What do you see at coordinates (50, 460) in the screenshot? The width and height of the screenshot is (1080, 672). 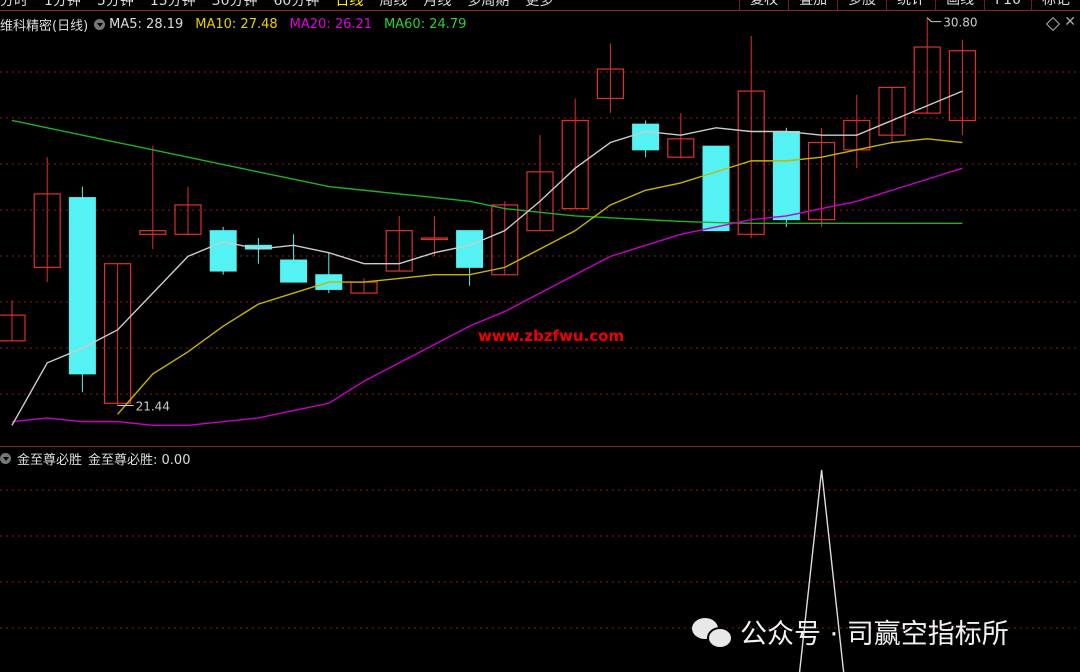 I see `indicator-name: 金至尊必胜` at bounding box center [50, 460].